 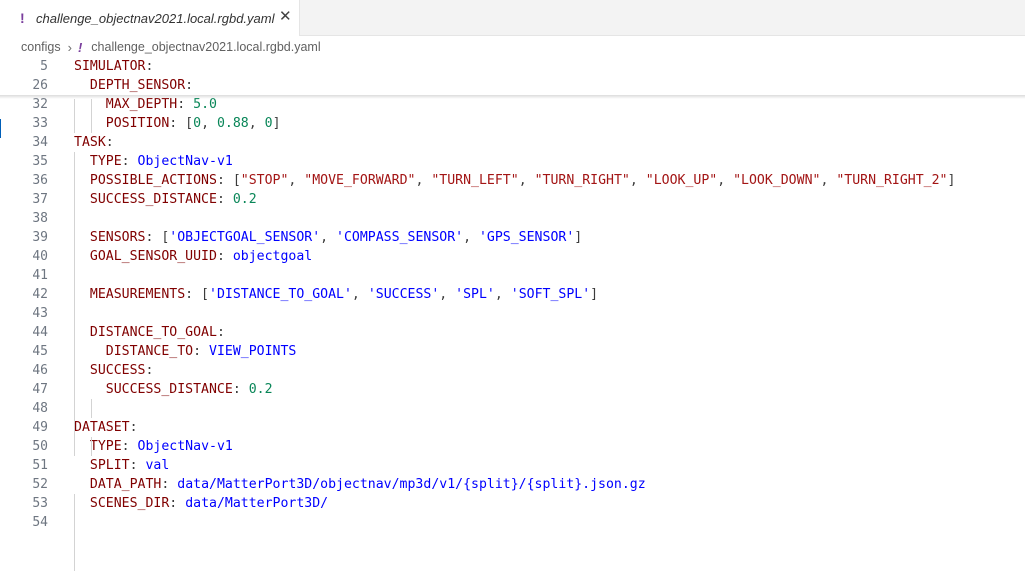 What do you see at coordinates (245, 237) in the screenshot?
I see `code-token: 'OBJECTGOAL_SENSOR'` at bounding box center [245, 237].